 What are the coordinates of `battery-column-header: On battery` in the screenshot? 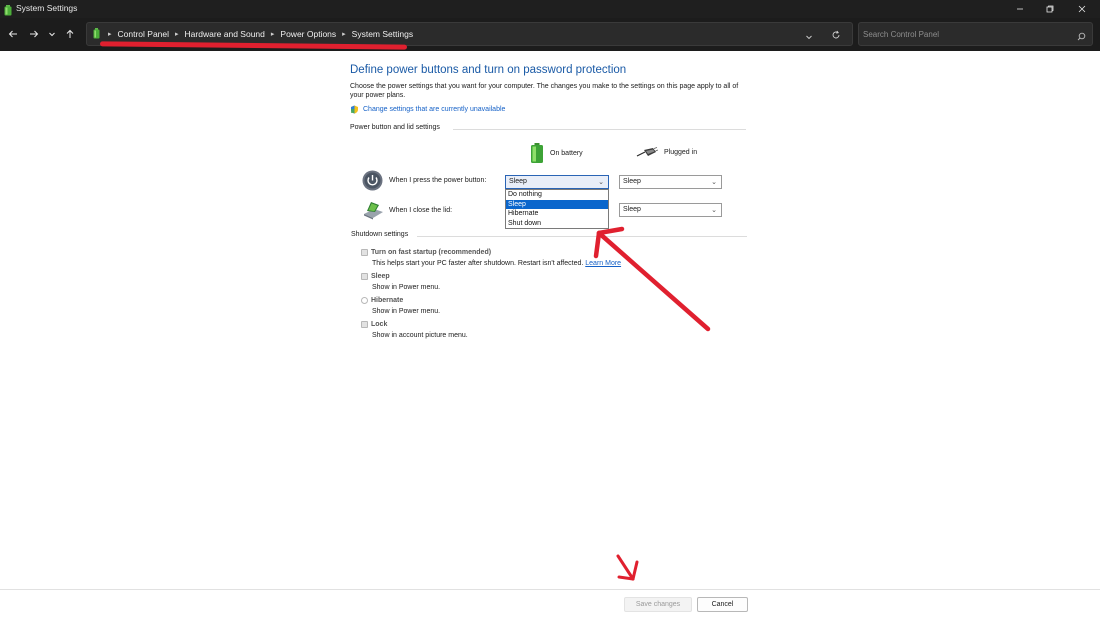 It's located at (556, 153).